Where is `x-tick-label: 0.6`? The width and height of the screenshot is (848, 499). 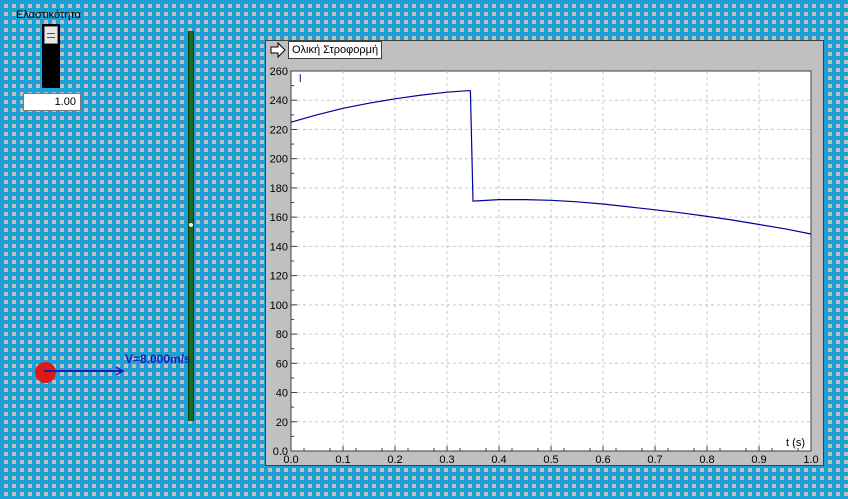
x-tick-label: 0.6 is located at coordinates (602, 460).